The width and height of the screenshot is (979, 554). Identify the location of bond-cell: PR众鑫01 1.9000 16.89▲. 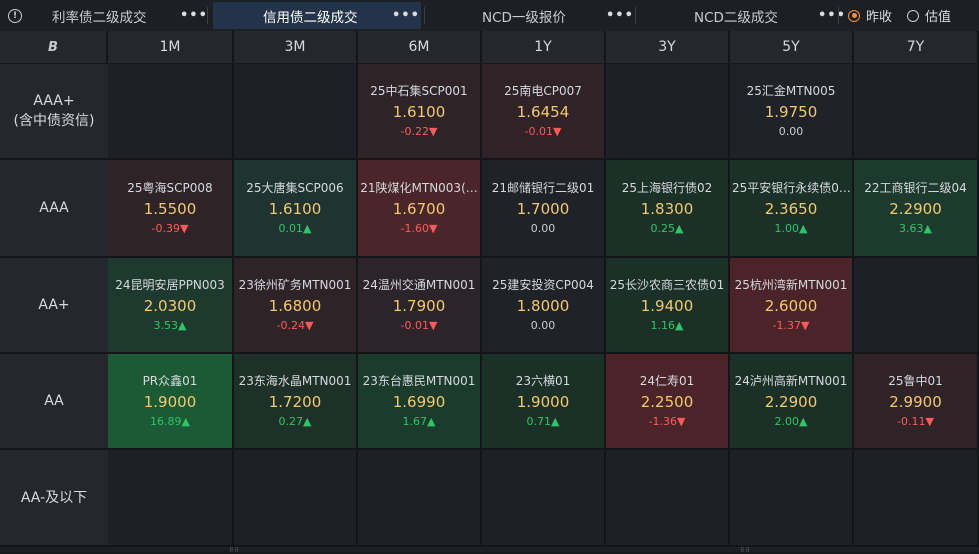
(171, 402).